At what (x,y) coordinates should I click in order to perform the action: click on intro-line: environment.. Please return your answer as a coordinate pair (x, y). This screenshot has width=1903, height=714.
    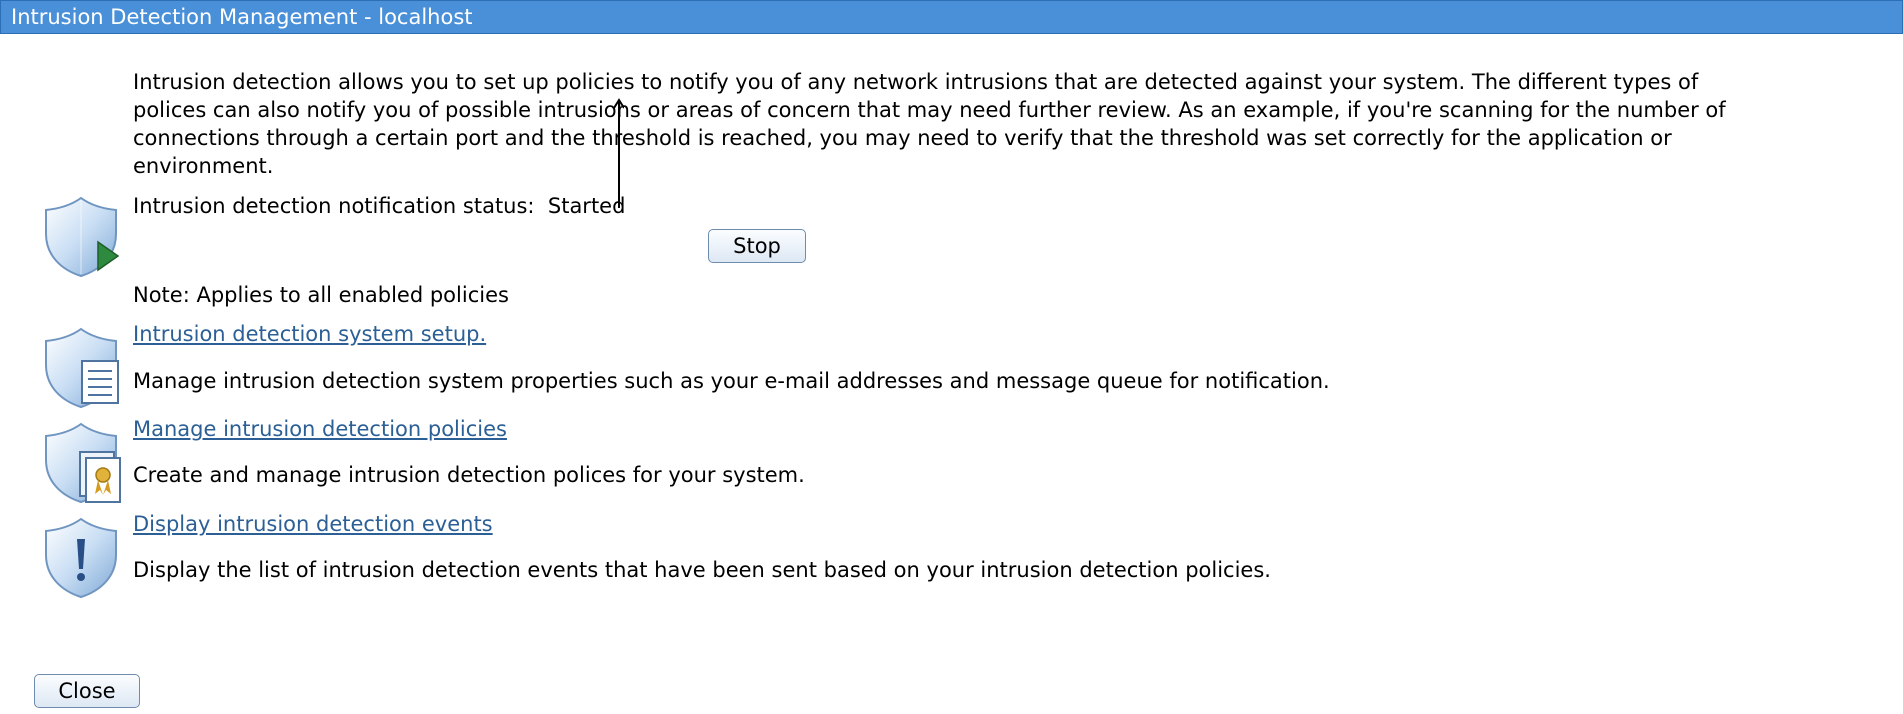
    Looking at the image, I should click on (203, 166).